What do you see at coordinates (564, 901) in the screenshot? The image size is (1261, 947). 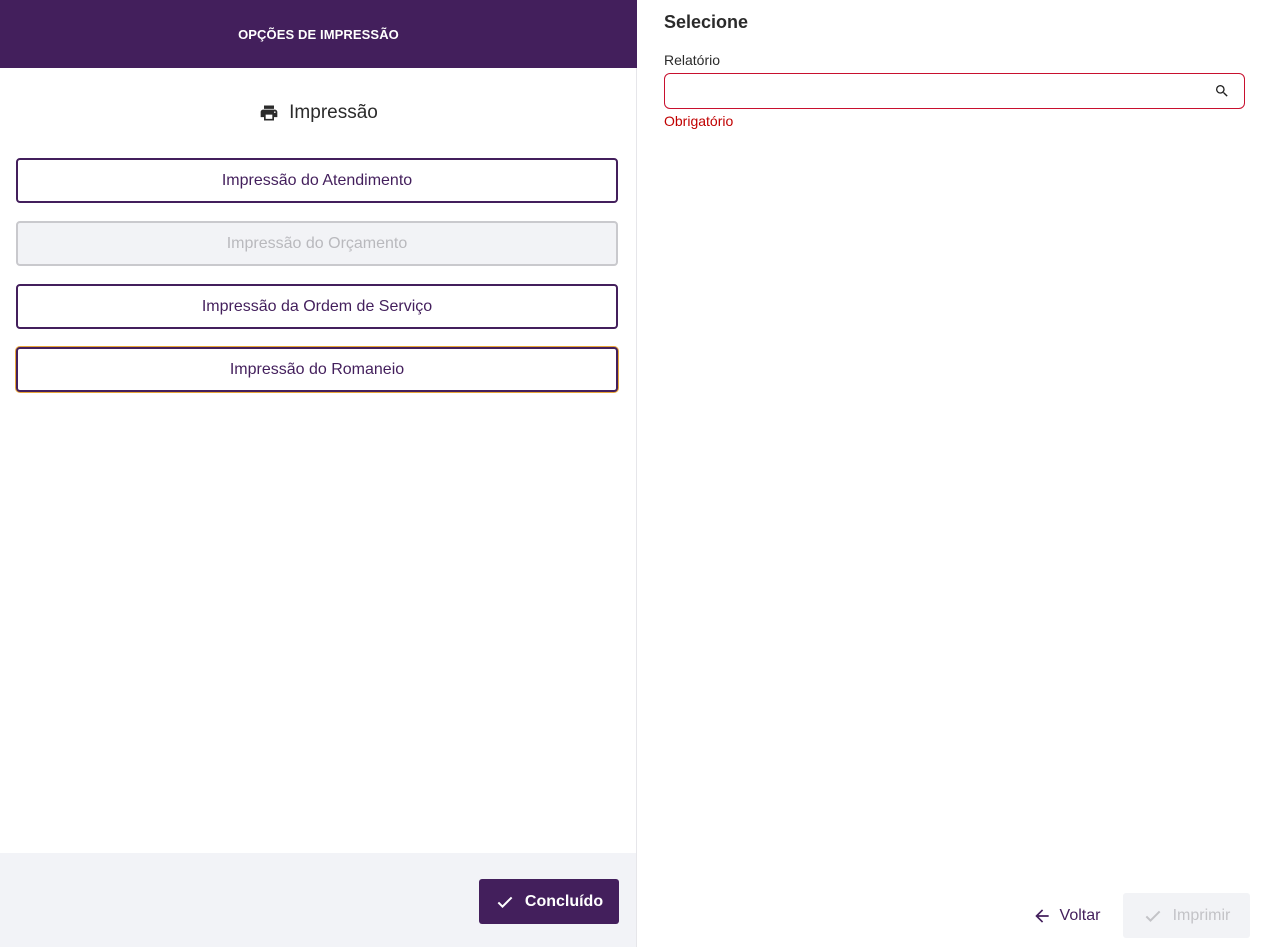 I see `done-button-label: Concluído` at bounding box center [564, 901].